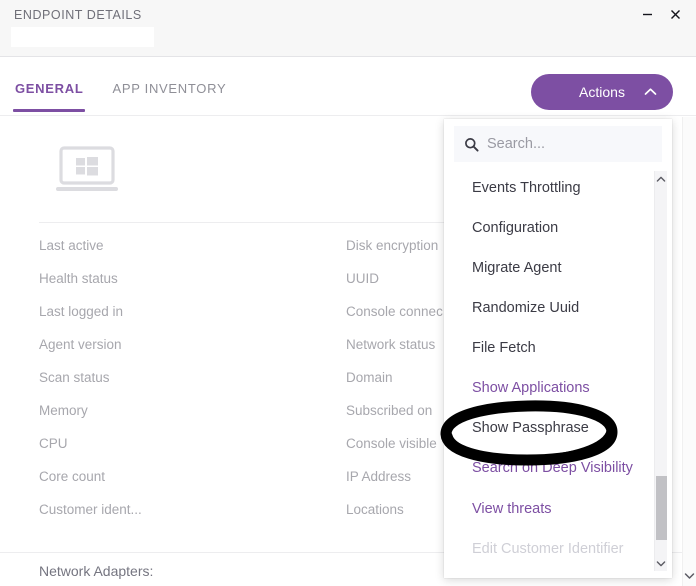 The width and height of the screenshot is (696, 586). I want to click on menu-item-file-fetch: File Fetch, so click(504, 348).